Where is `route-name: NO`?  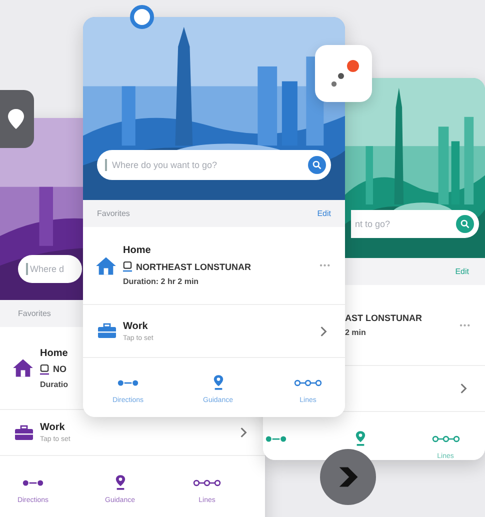
route-name: NO is located at coordinates (59, 369).